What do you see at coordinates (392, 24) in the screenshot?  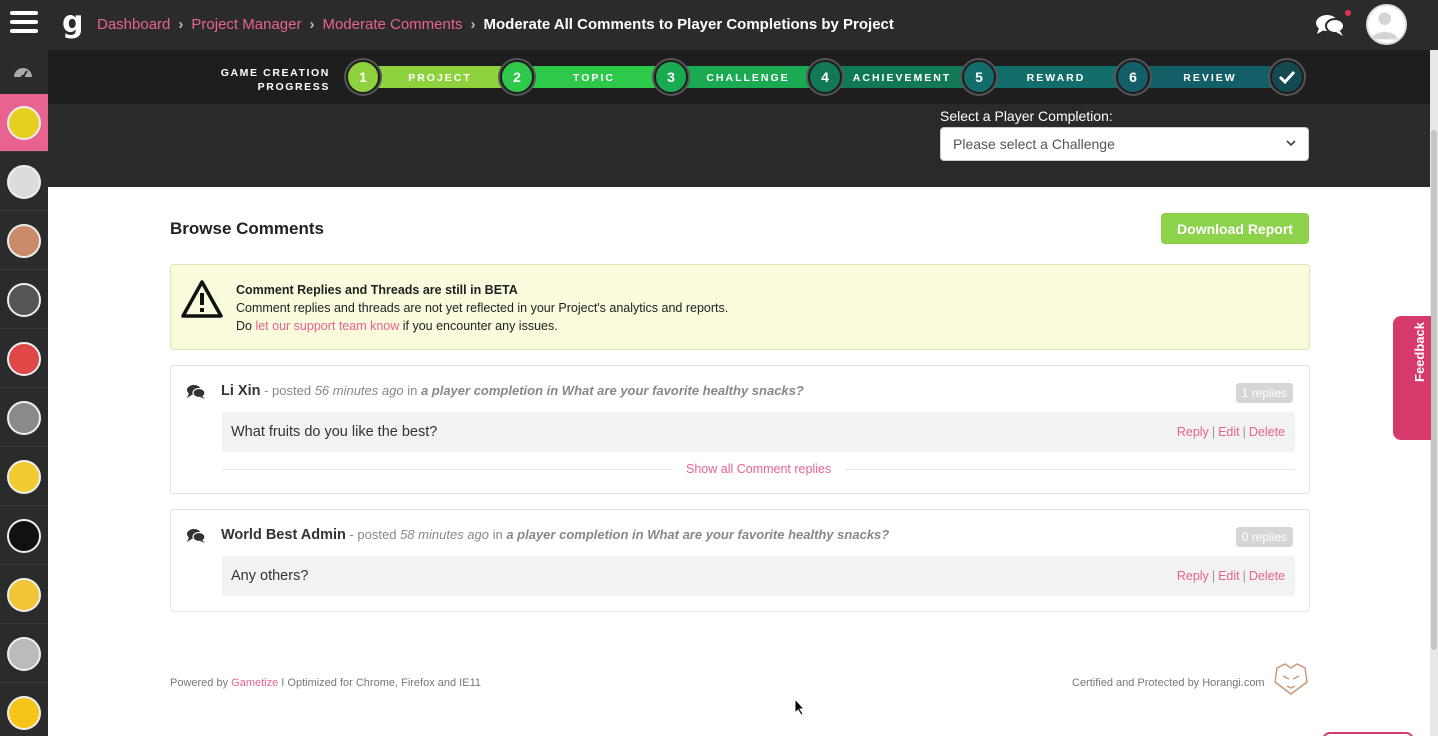 I see `breadcrumb-moderate-comments: Moderate Comments` at bounding box center [392, 24].